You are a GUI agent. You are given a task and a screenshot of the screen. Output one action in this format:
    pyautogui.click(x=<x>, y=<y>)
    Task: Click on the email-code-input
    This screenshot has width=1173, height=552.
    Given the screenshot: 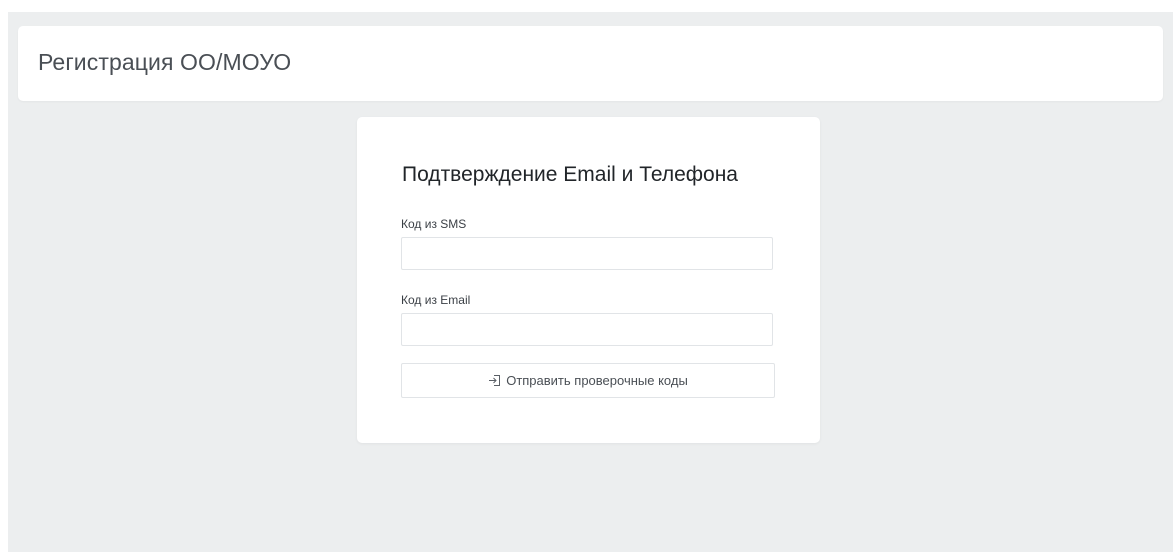 What is the action you would take?
    pyautogui.click(x=587, y=329)
    